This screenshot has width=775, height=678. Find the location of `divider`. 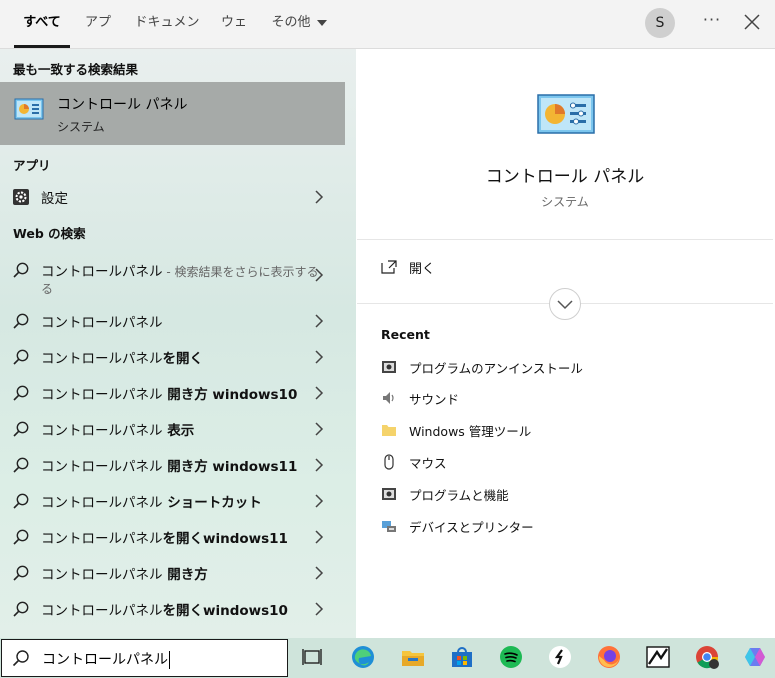

divider is located at coordinates (565, 239).